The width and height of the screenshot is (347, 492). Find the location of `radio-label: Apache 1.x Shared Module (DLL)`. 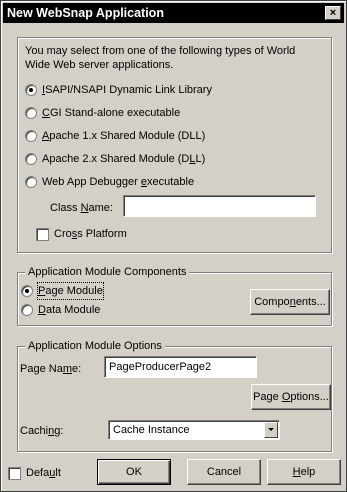

radio-label: Apache 1.x Shared Module (DLL) is located at coordinates (124, 136).